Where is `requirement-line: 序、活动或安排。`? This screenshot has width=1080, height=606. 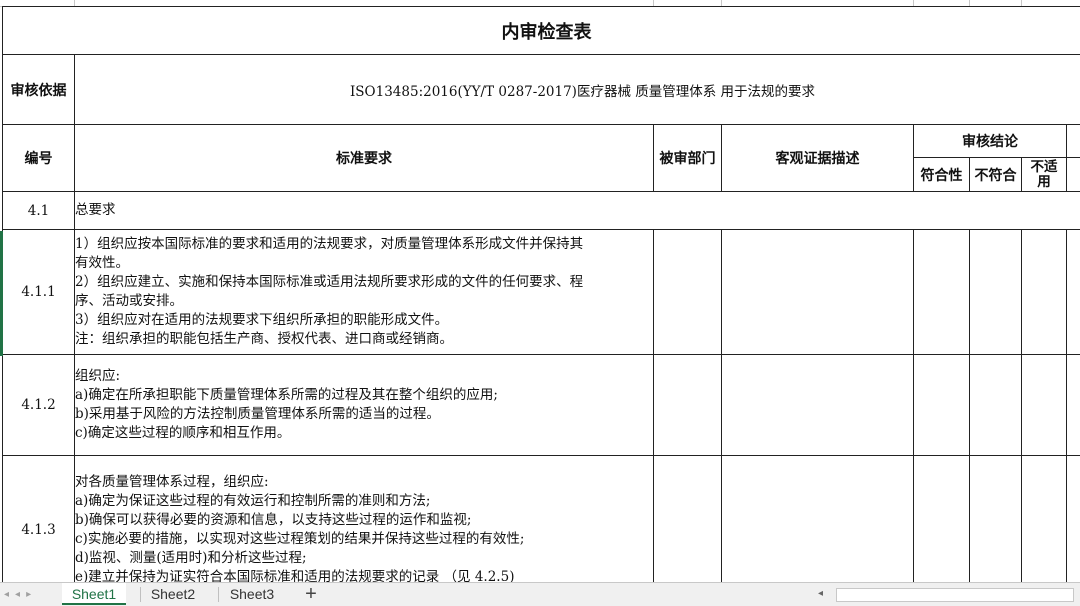 requirement-line: 序、活动或安排。 is located at coordinates (364, 301).